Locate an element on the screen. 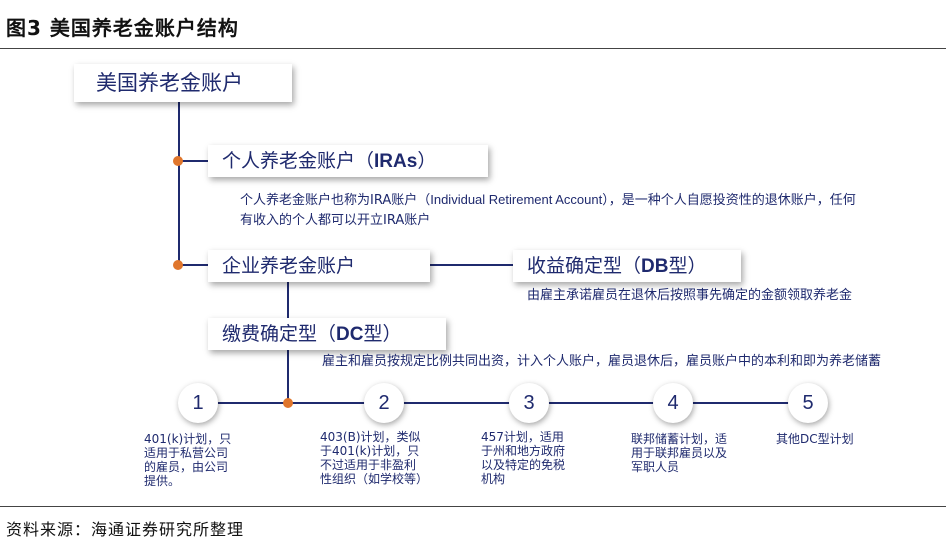  plan-4-line-3: 军职人员 is located at coordinates (655, 467).